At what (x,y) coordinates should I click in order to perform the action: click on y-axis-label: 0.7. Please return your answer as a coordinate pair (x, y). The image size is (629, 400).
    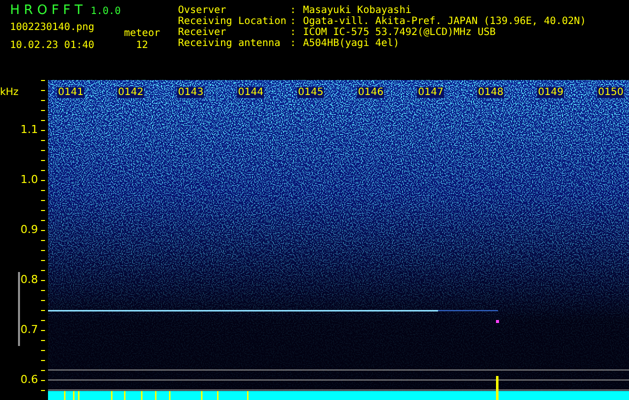
    Looking at the image, I should click on (29, 330).